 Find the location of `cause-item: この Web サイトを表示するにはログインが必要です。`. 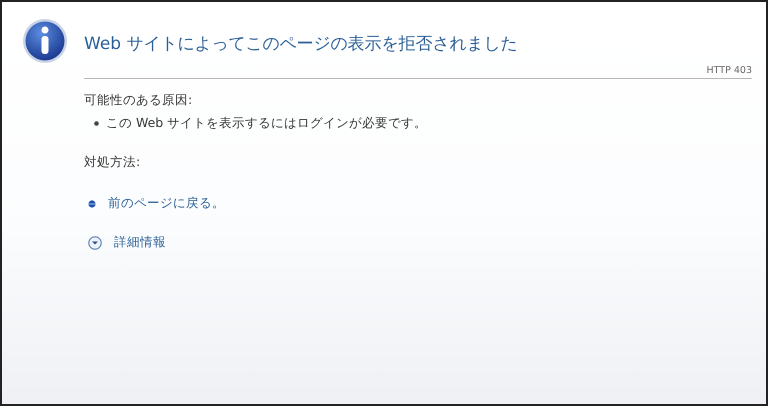

cause-item: この Web サイトを表示するにはログインが必要です。 is located at coordinates (267, 123).